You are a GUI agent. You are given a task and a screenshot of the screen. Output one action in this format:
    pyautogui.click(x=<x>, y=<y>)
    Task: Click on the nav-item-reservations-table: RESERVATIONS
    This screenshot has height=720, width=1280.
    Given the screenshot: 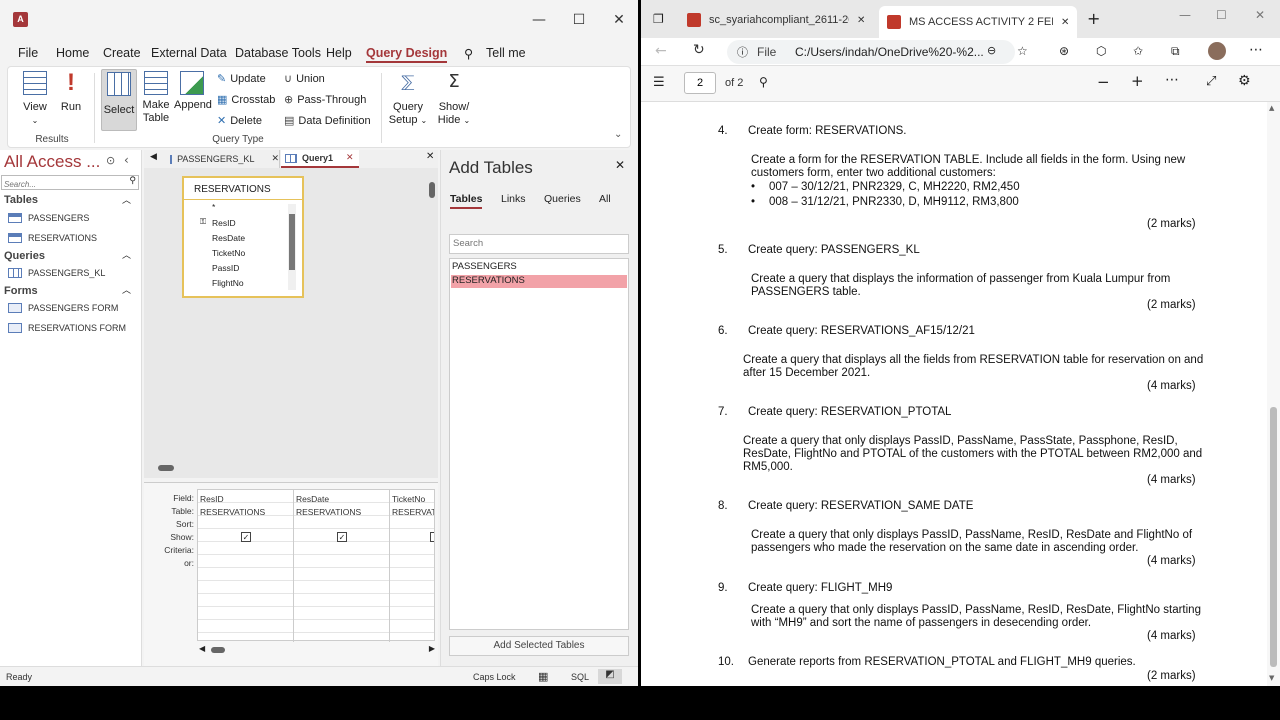 What is the action you would take?
    pyautogui.click(x=52, y=238)
    